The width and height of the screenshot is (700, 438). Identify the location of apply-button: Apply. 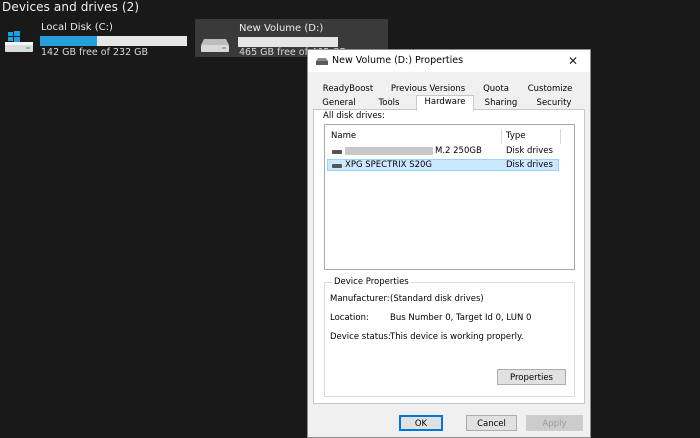
(554, 423).